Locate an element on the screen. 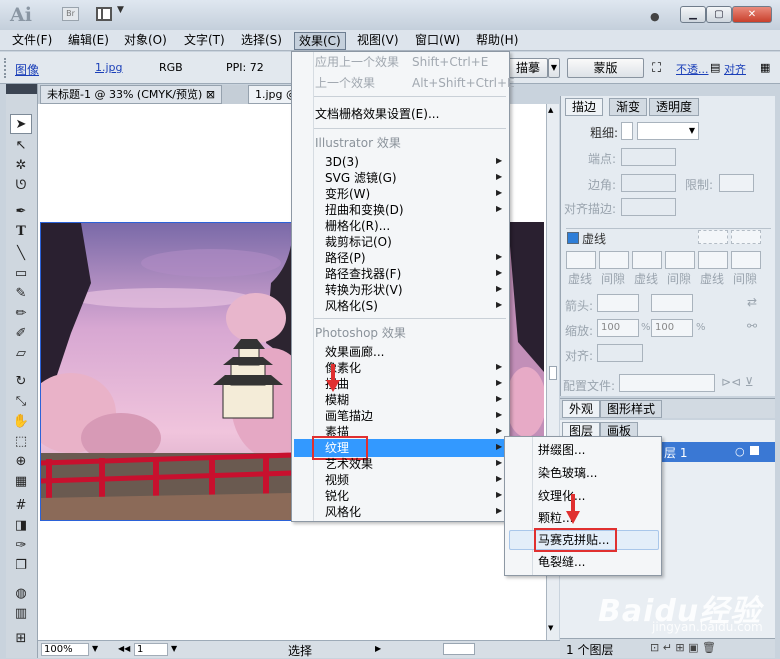  status-arrow-icon: ▶ is located at coordinates (378, 648).